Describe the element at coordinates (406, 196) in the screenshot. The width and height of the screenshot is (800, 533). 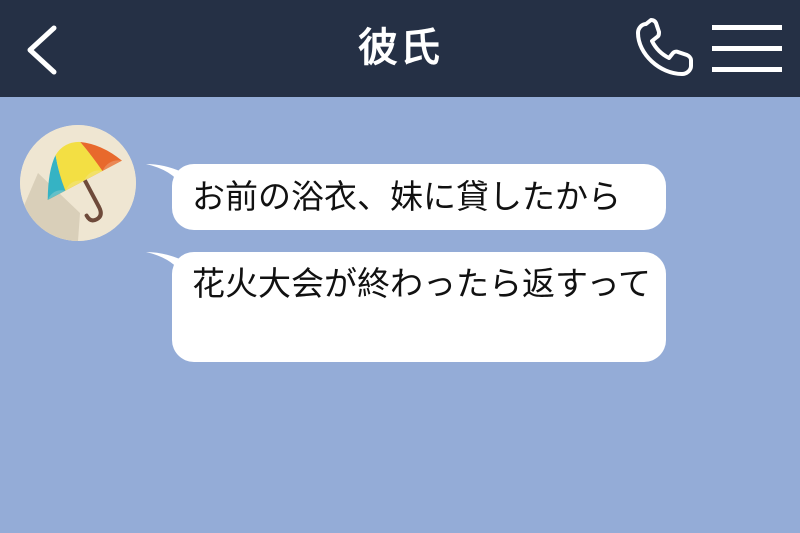
I see `message-text: お前の浴衣、妹に貸したから` at that location.